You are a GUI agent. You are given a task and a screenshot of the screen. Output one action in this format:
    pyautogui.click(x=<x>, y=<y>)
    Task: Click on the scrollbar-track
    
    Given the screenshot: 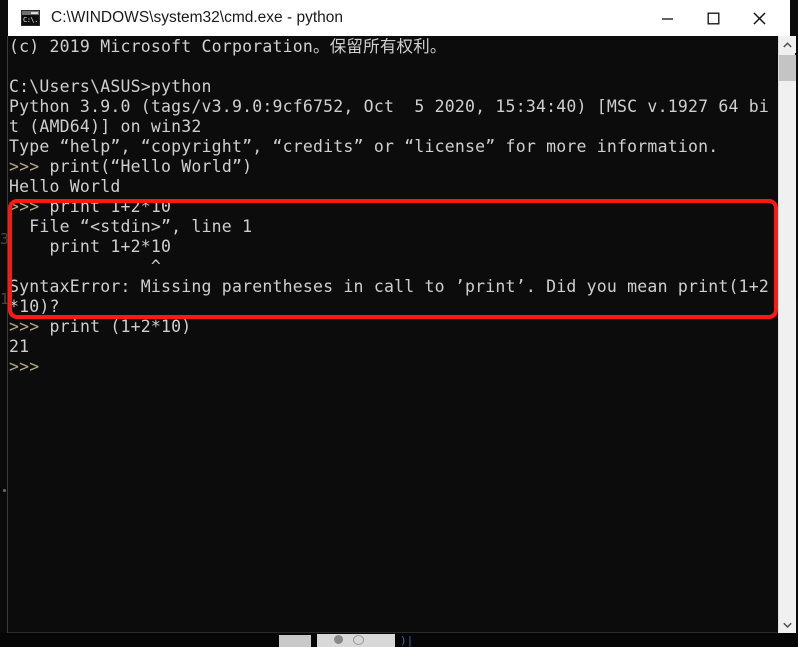 What is the action you would take?
    pyautogui.click(x=787, y=348)
    